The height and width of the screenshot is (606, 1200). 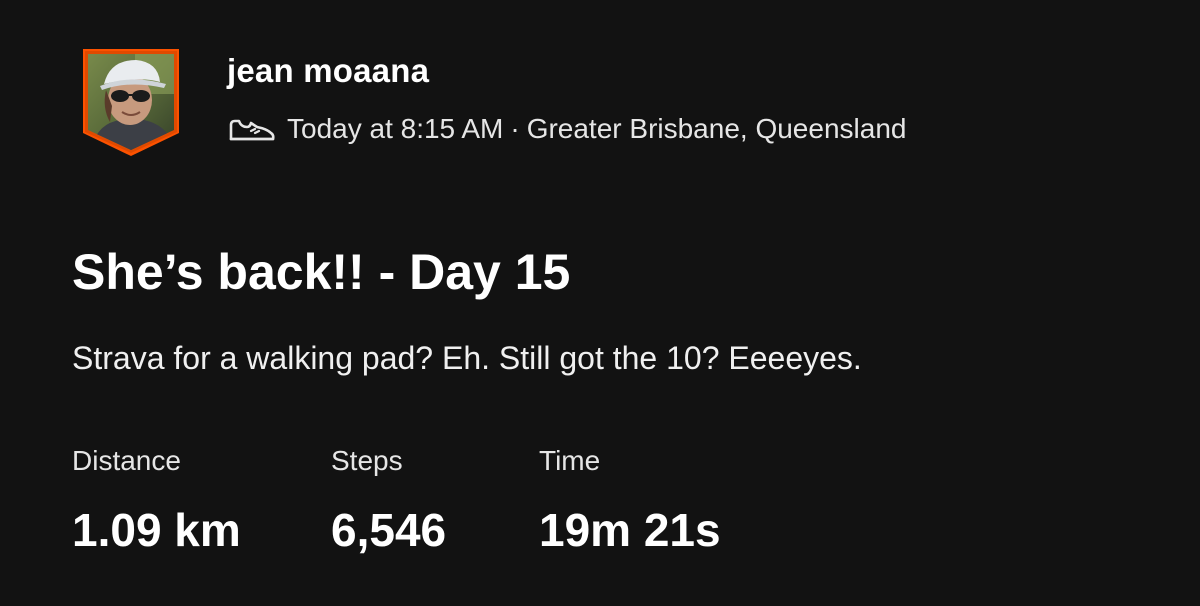 I want to click on stat-steps: Steps 6,546, so click(x=388, y=501).